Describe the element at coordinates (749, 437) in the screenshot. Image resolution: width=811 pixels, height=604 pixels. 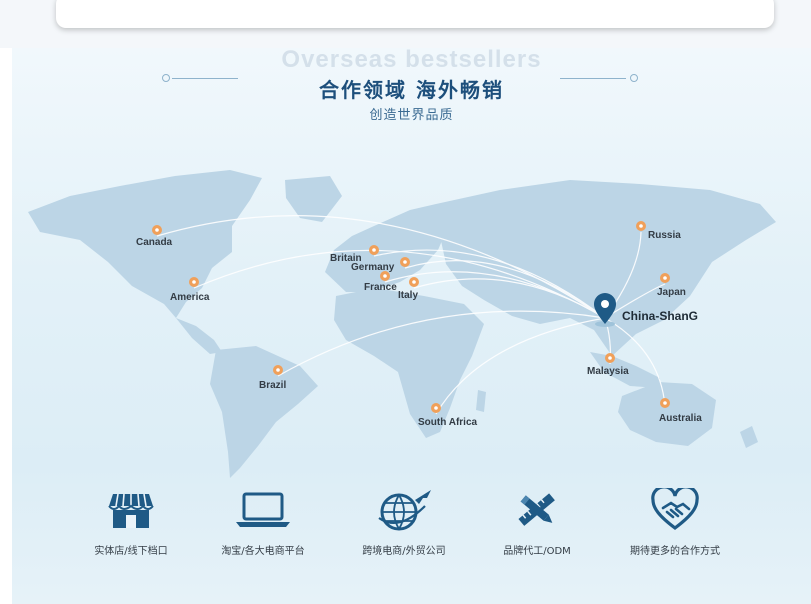
I see `new-zealand-land` at that location.